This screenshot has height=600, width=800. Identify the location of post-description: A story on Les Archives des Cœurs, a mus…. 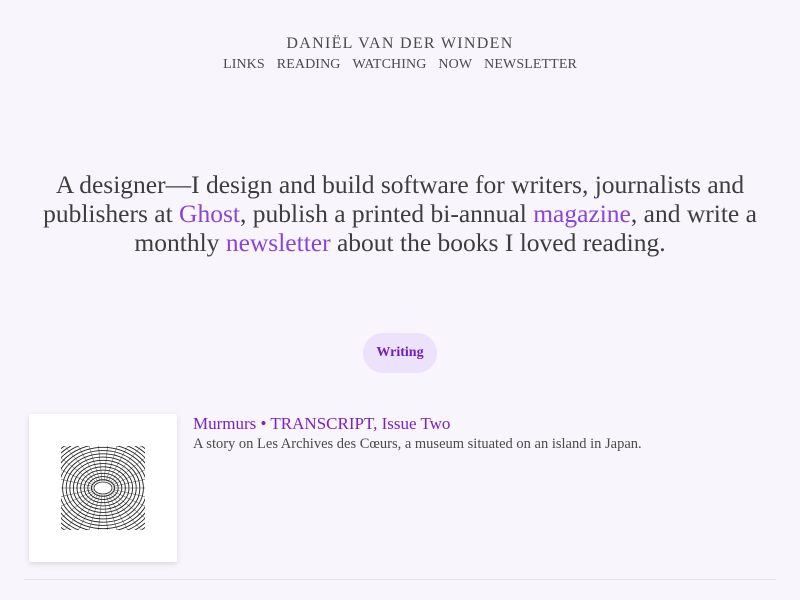
(417, 444).